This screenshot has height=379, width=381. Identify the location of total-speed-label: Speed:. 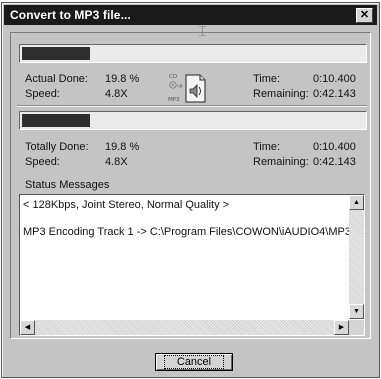
(42, 162).